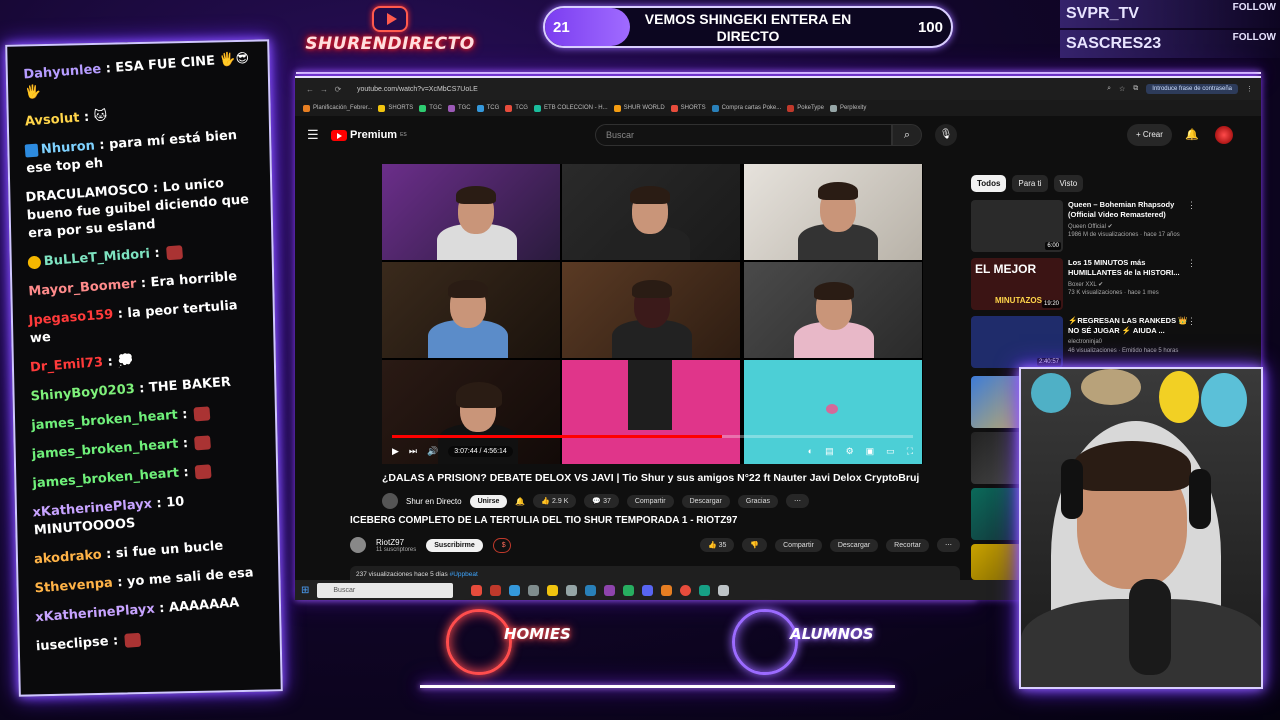 The image size is (1280, 720). I want to click on join-button: Unirse, so click(488, 501).